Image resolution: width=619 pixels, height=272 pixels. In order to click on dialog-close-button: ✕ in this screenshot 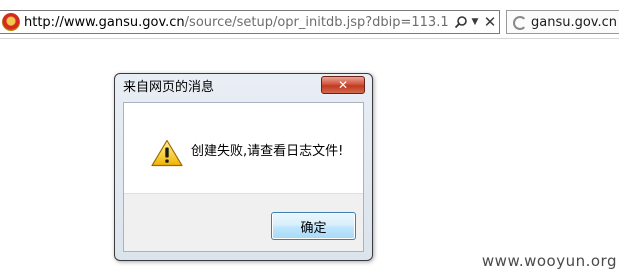, I will do `click(343, 85)`.